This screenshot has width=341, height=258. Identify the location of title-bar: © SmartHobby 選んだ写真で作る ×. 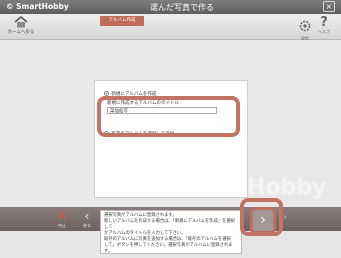
(170, 7).